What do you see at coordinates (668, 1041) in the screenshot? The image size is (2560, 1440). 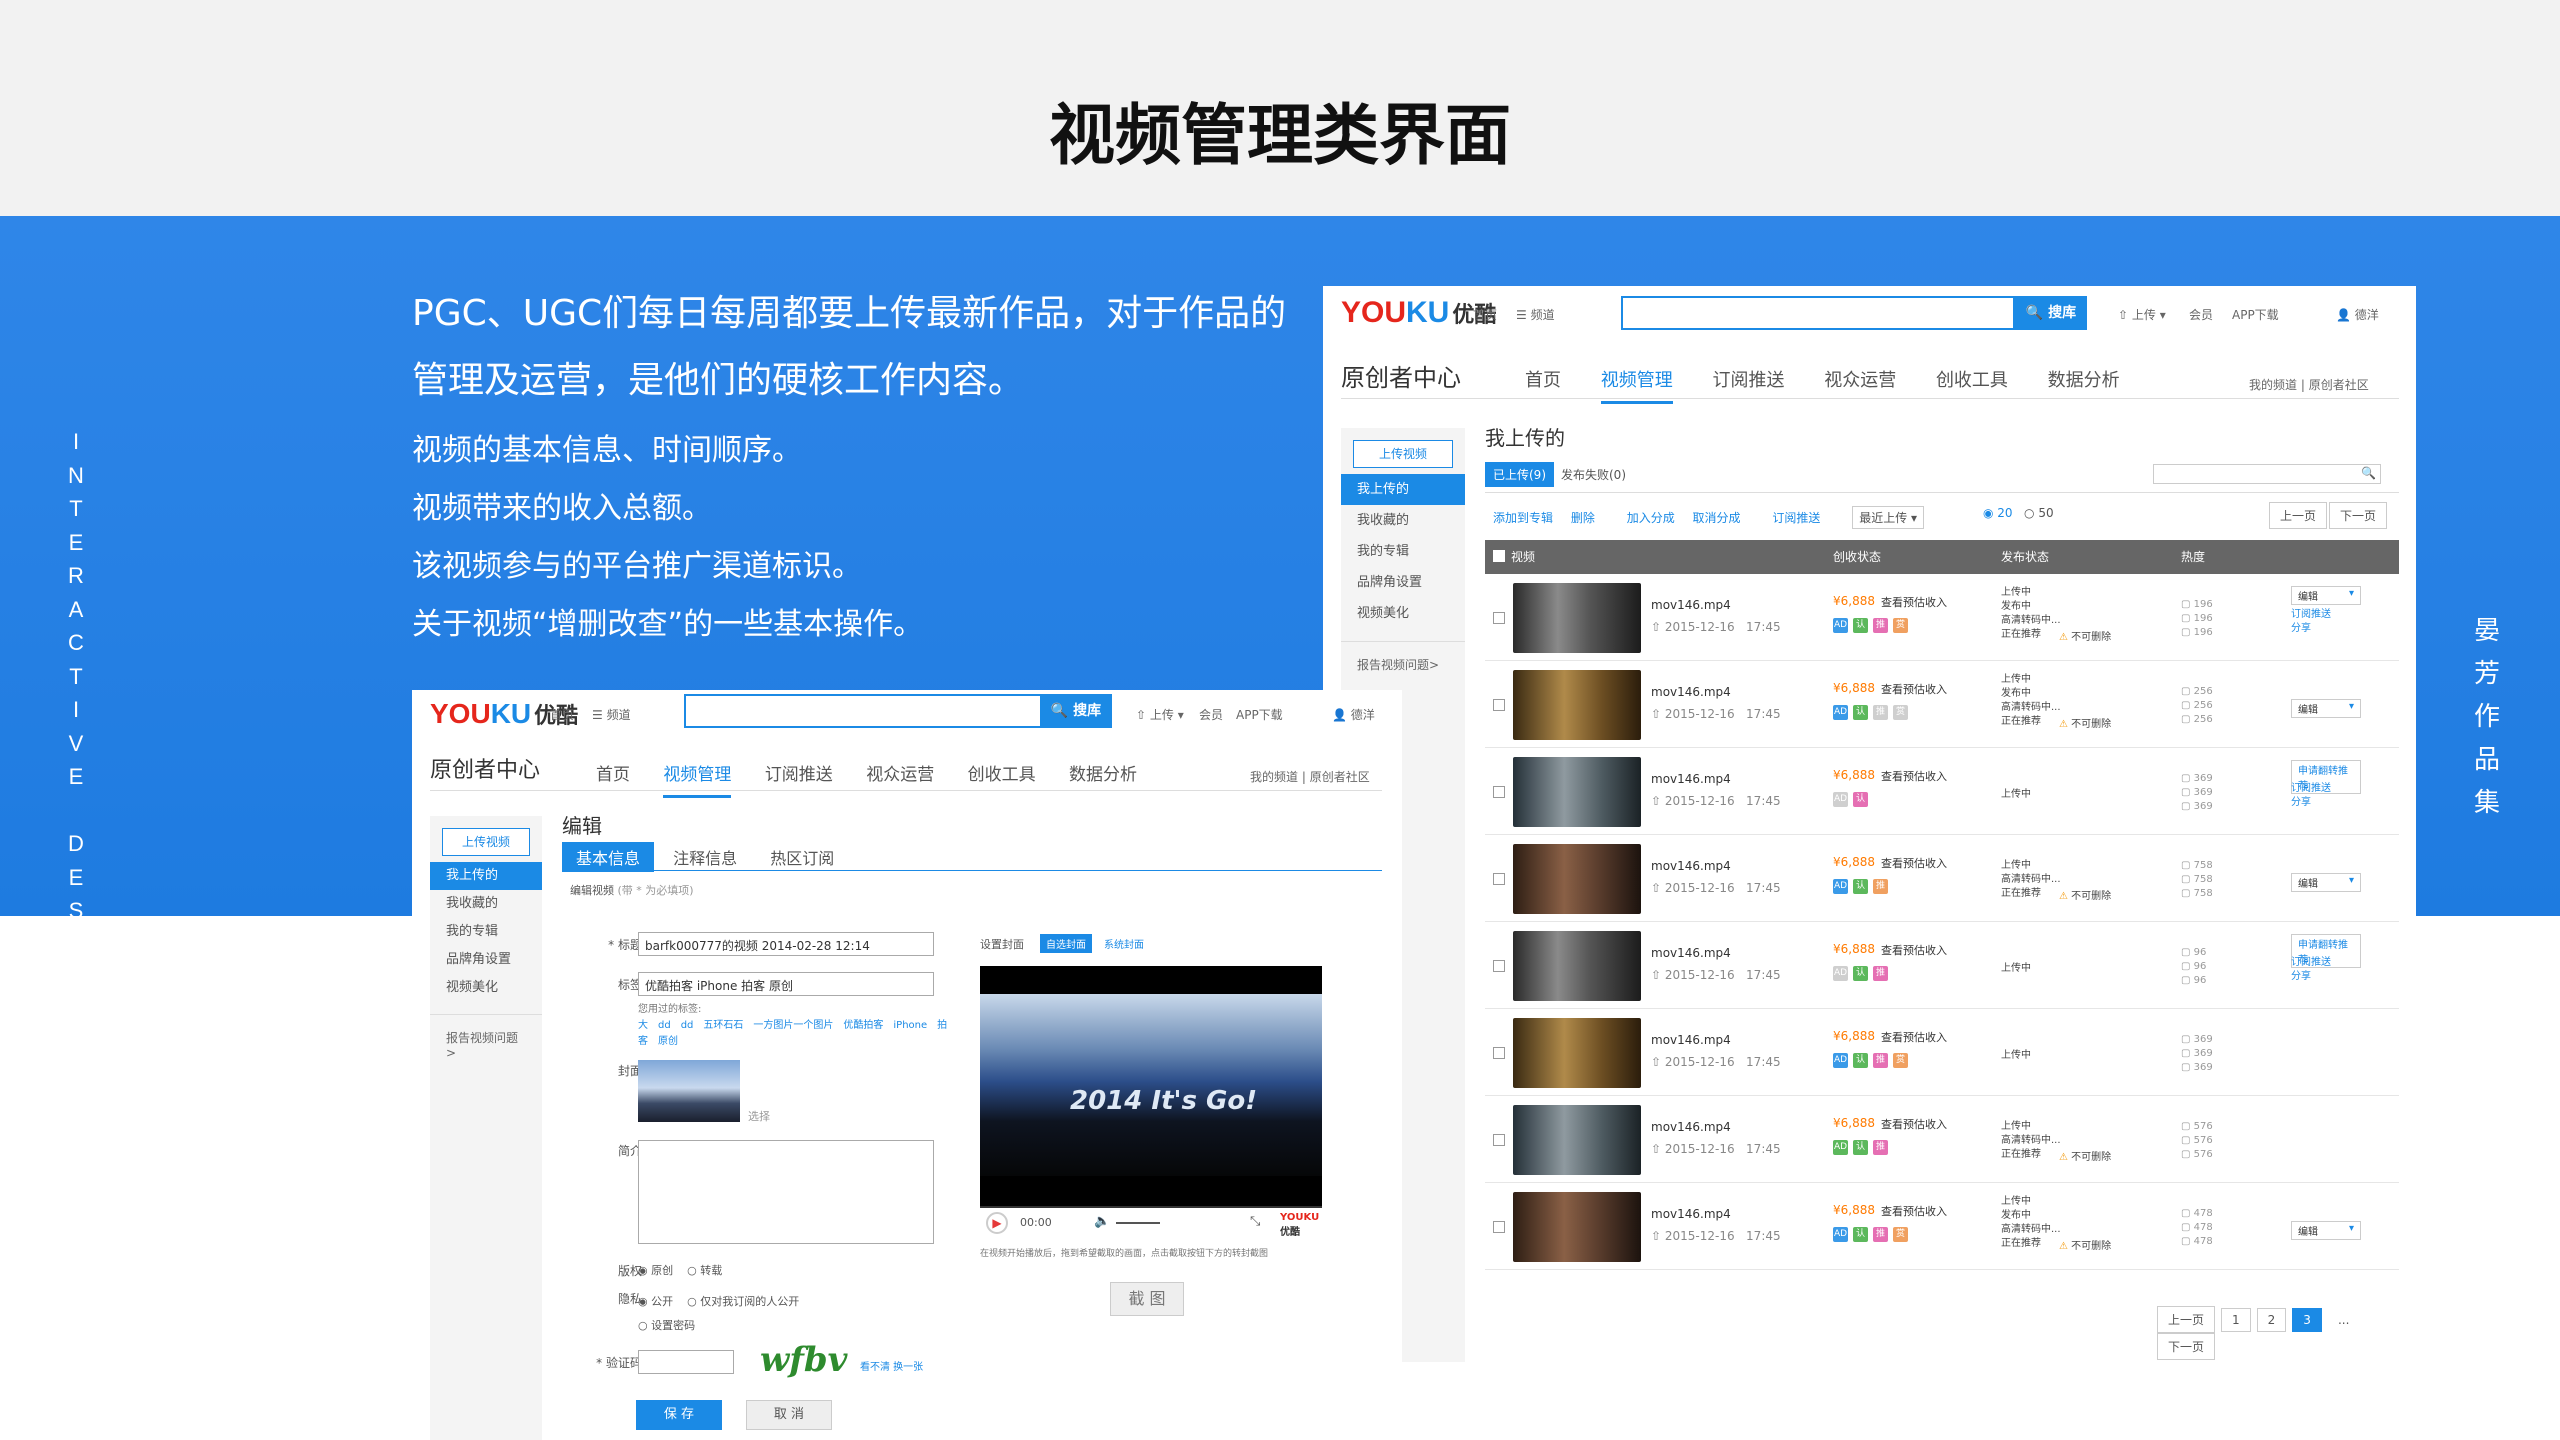 I see `tag-link: 原创` at bounding box center [668, 1041].